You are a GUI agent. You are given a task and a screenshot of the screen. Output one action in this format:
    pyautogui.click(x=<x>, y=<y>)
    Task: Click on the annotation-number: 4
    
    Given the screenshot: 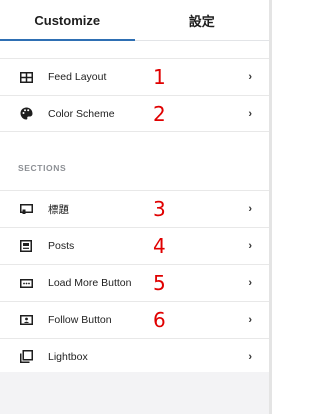 What is the action you would take?
    pyautogui.click(x=159, y=246)
    